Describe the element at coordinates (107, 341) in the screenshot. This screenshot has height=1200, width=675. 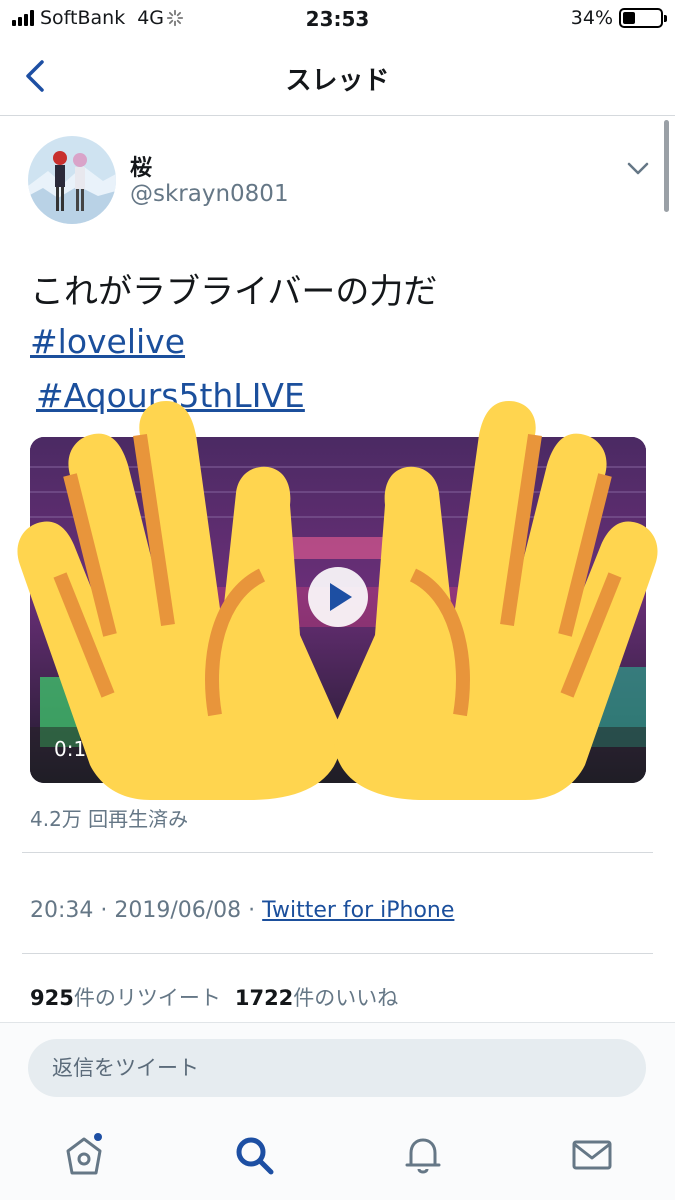
I see `hashtag-link: #lovelive` at that location.